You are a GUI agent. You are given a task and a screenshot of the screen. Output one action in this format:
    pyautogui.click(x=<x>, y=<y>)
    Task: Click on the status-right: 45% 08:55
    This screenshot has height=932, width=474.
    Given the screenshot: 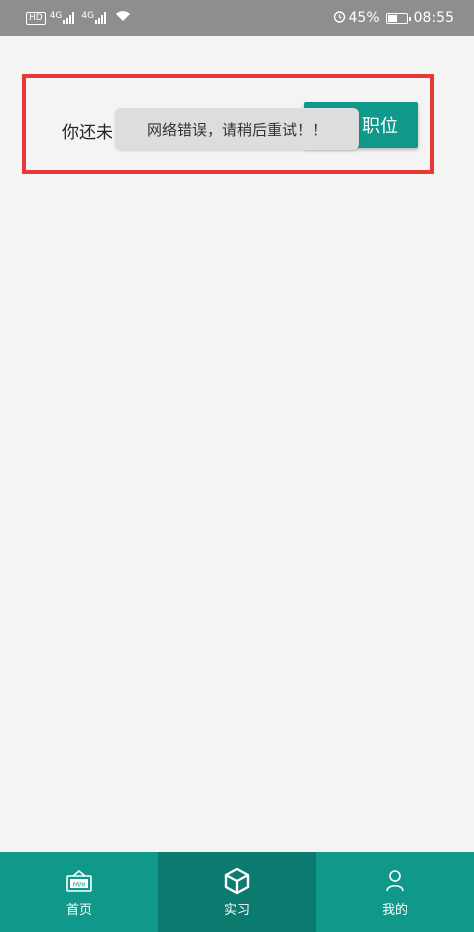 What is the action you would take?
    pyautogui.click(x=393, y=18)
    